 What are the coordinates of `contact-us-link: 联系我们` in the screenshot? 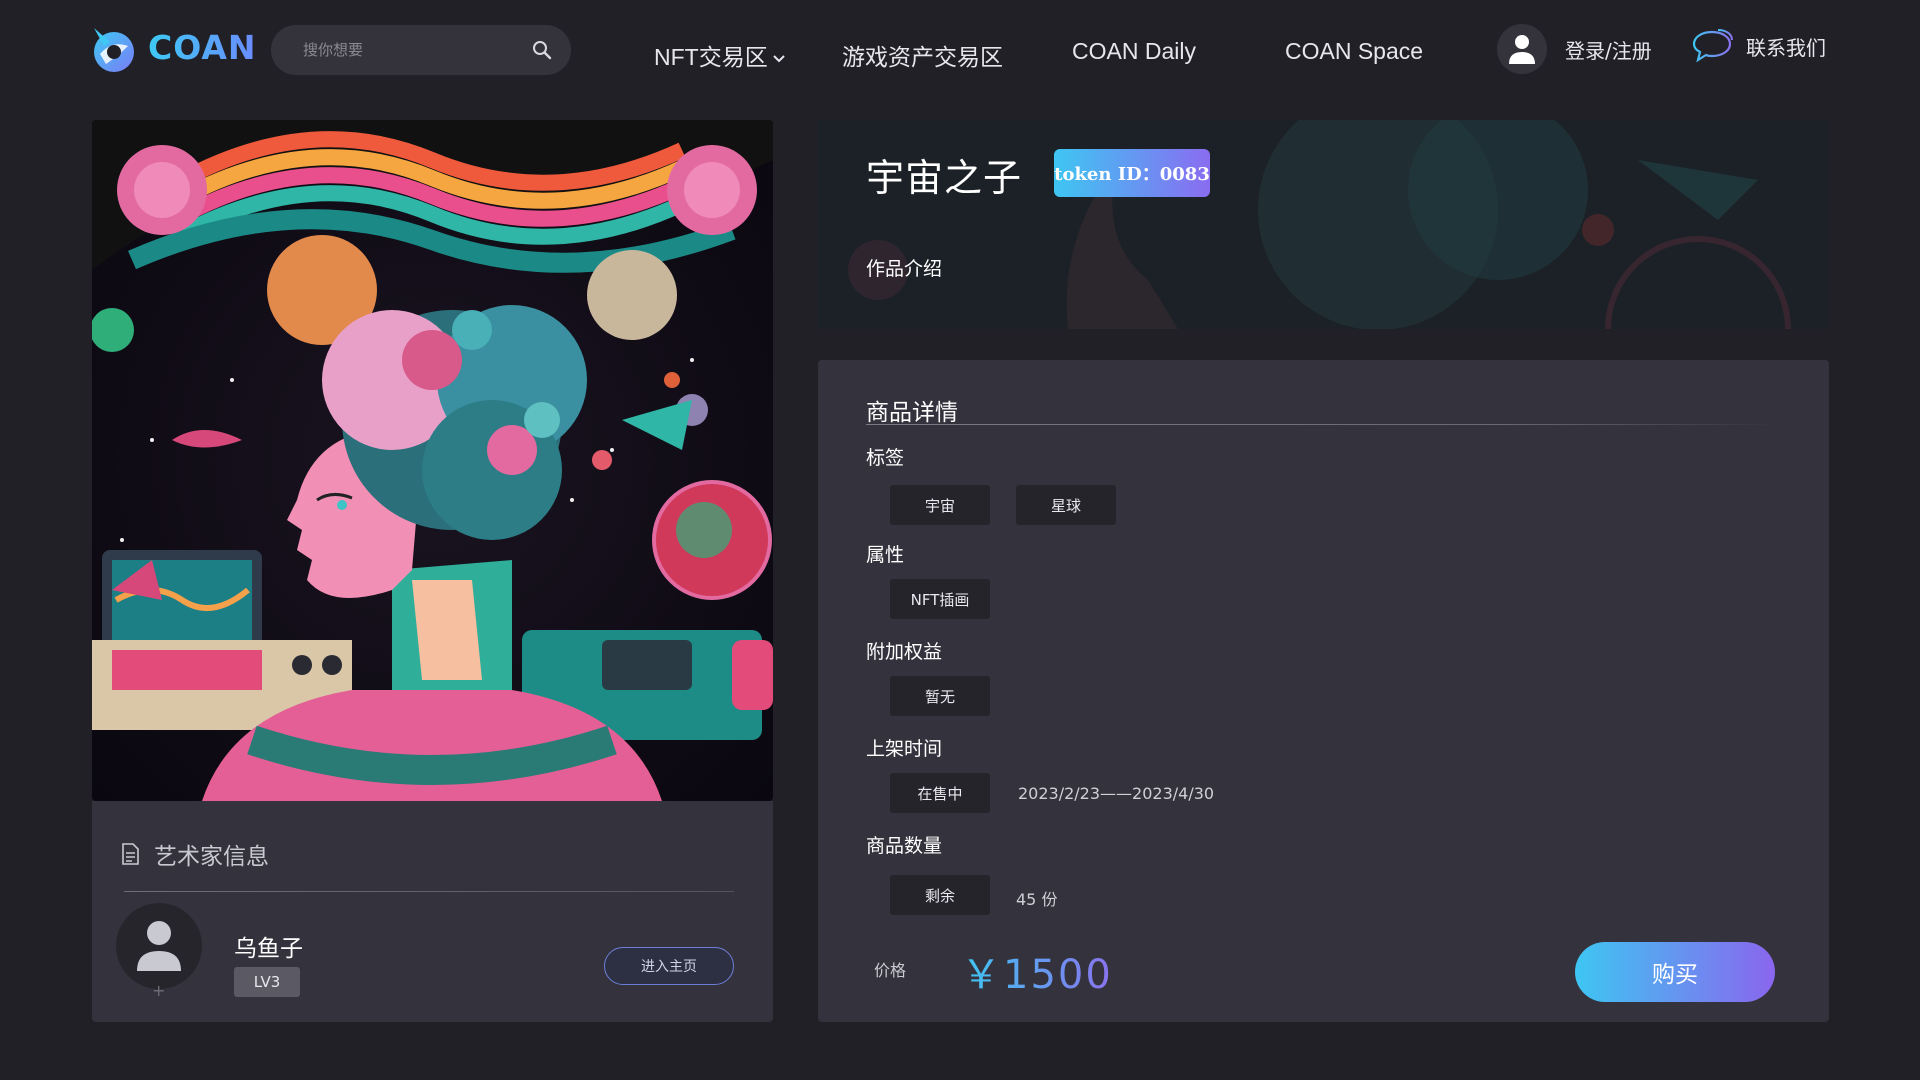 It's located at (1759, 46).